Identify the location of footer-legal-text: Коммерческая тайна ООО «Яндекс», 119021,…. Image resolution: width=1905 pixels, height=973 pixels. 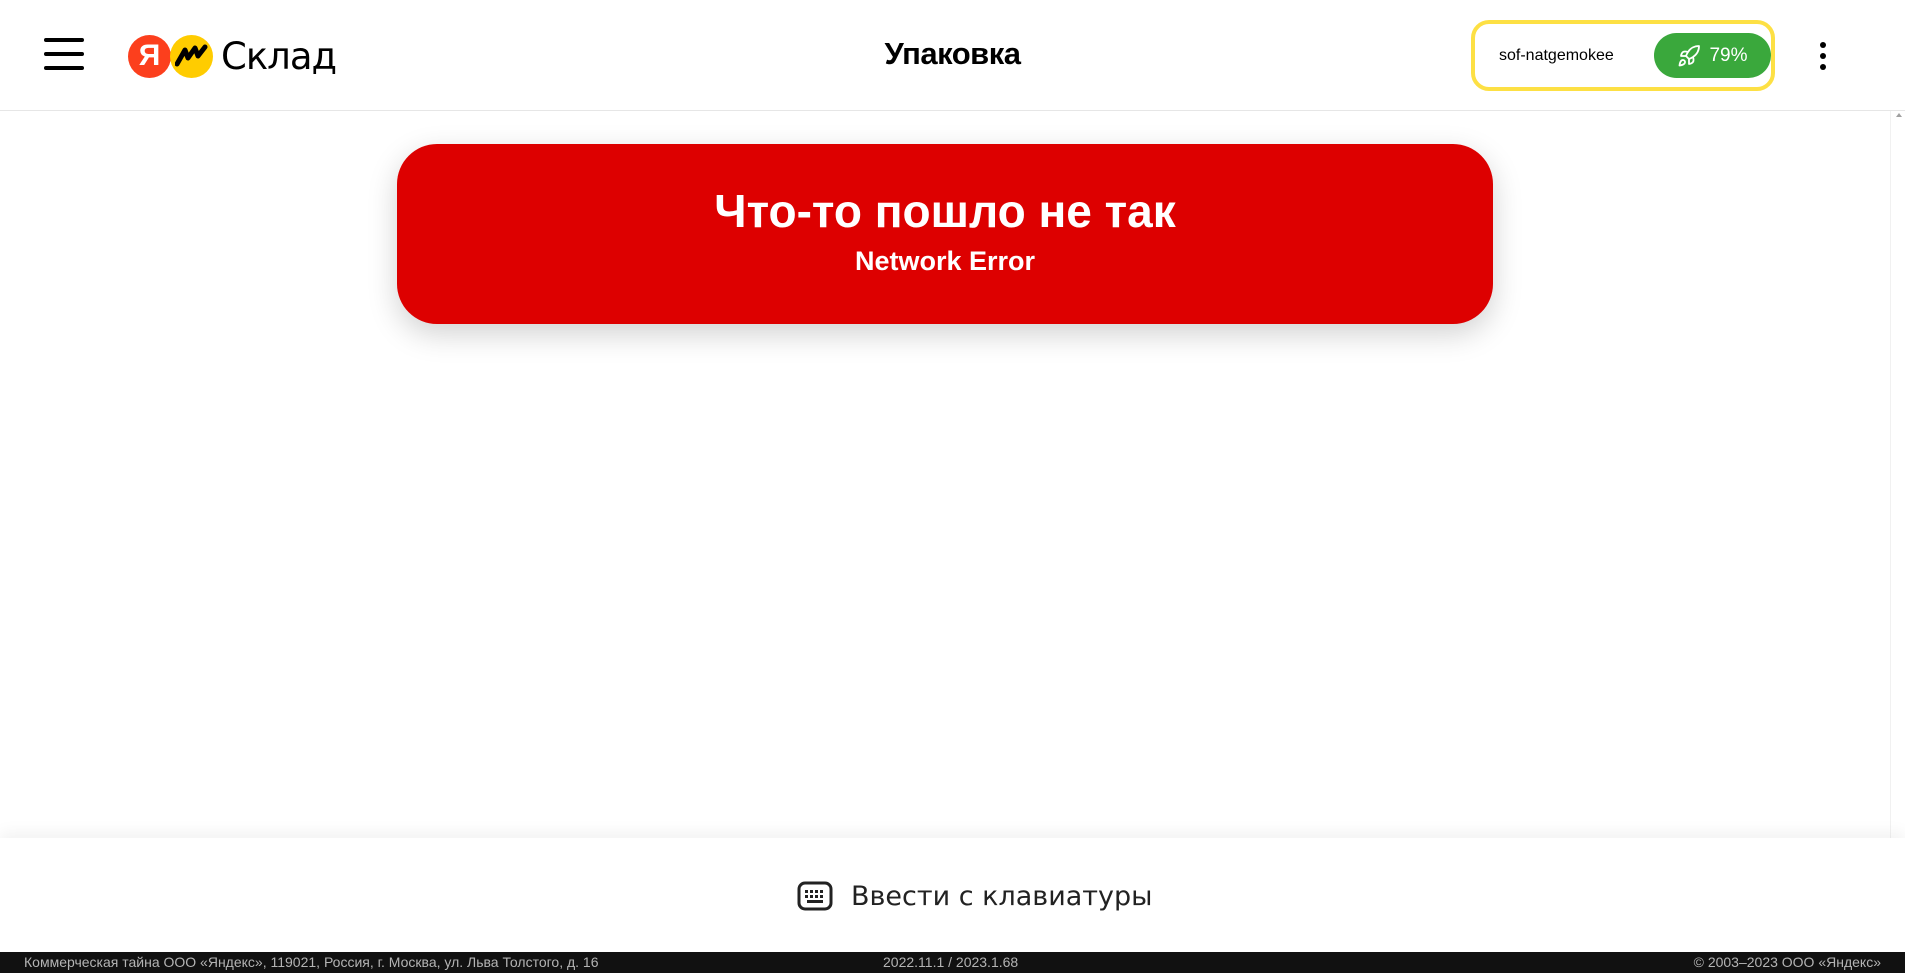
(311, 962).